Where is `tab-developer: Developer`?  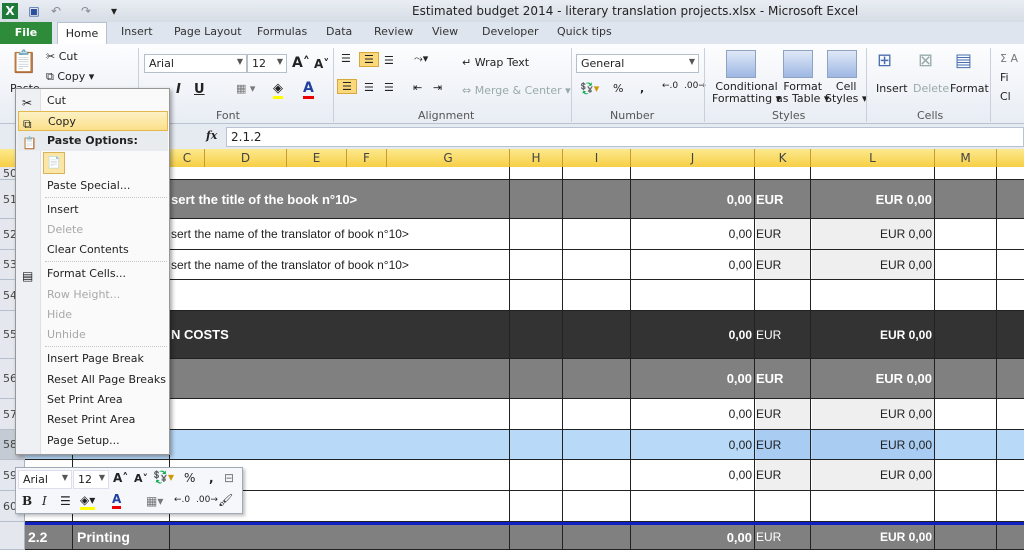 tab-developer: Developer is located at coordinates (510, 31).